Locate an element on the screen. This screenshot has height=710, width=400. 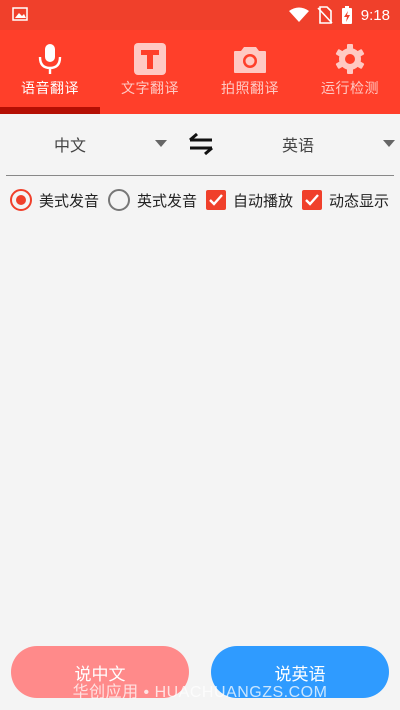
tab-photo-translate: 拍照翻译 is located at coordinates (250, 72).